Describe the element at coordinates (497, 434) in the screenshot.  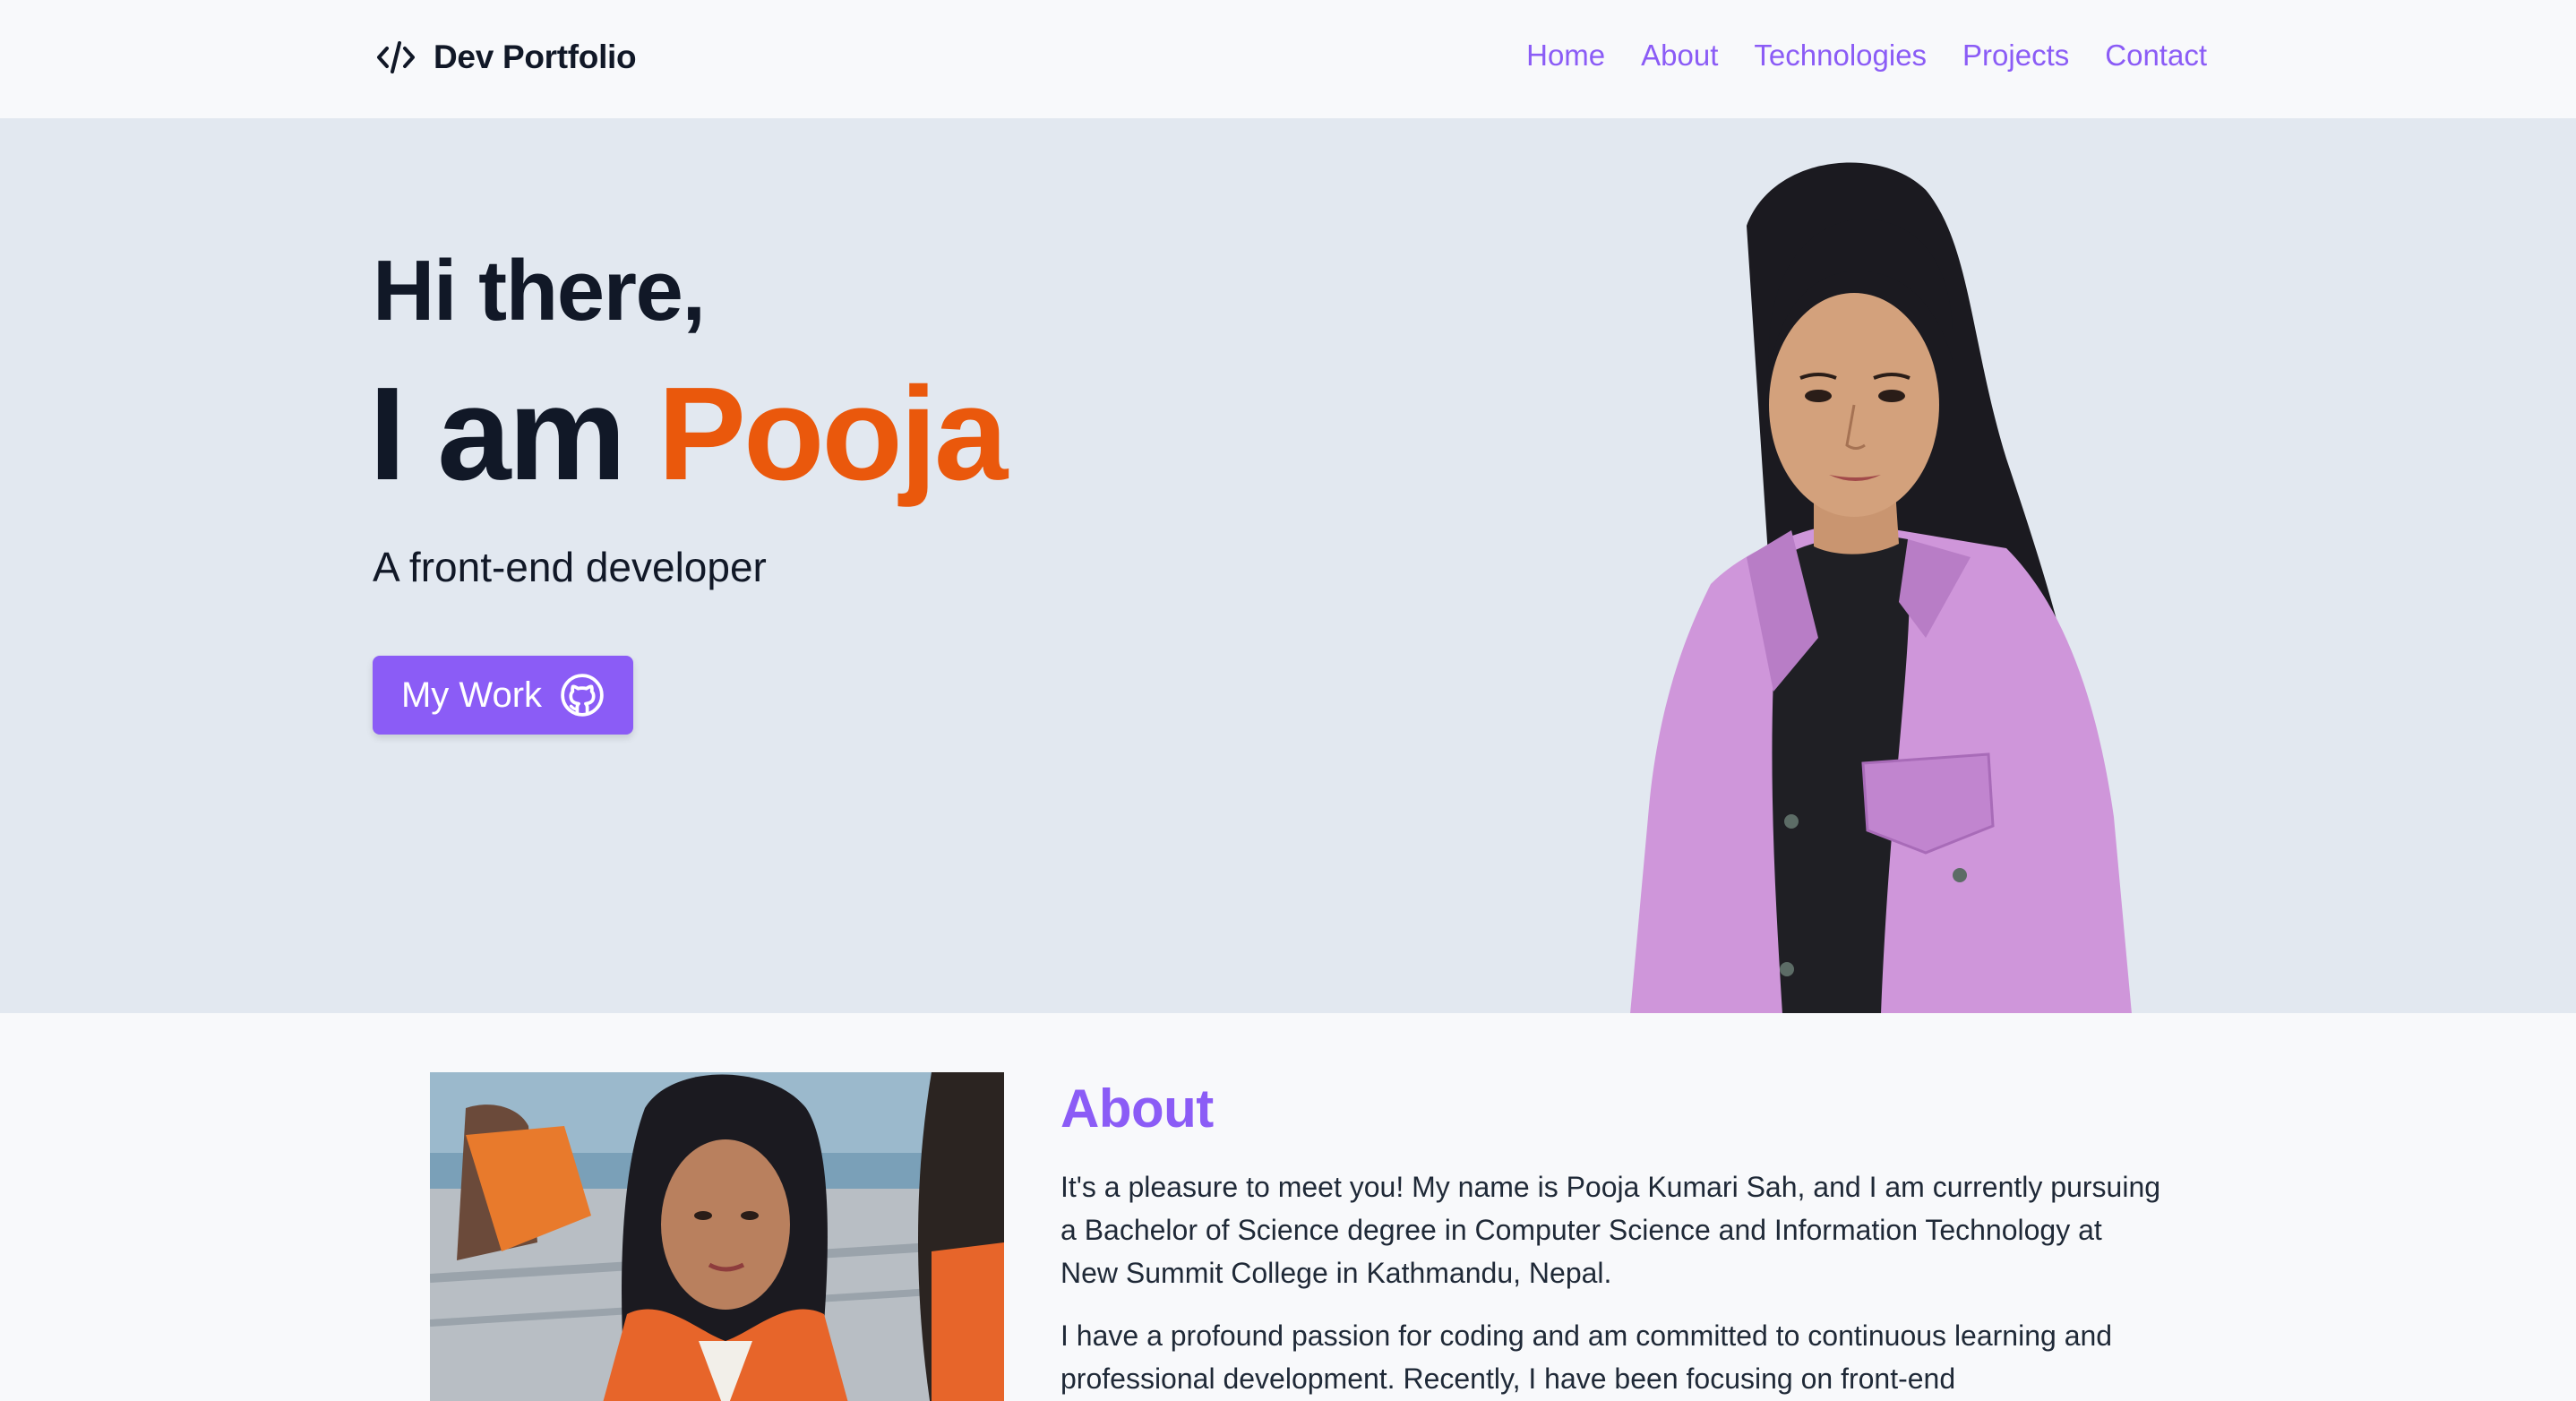
I see `hero-intro-prefix: I am` at that location.